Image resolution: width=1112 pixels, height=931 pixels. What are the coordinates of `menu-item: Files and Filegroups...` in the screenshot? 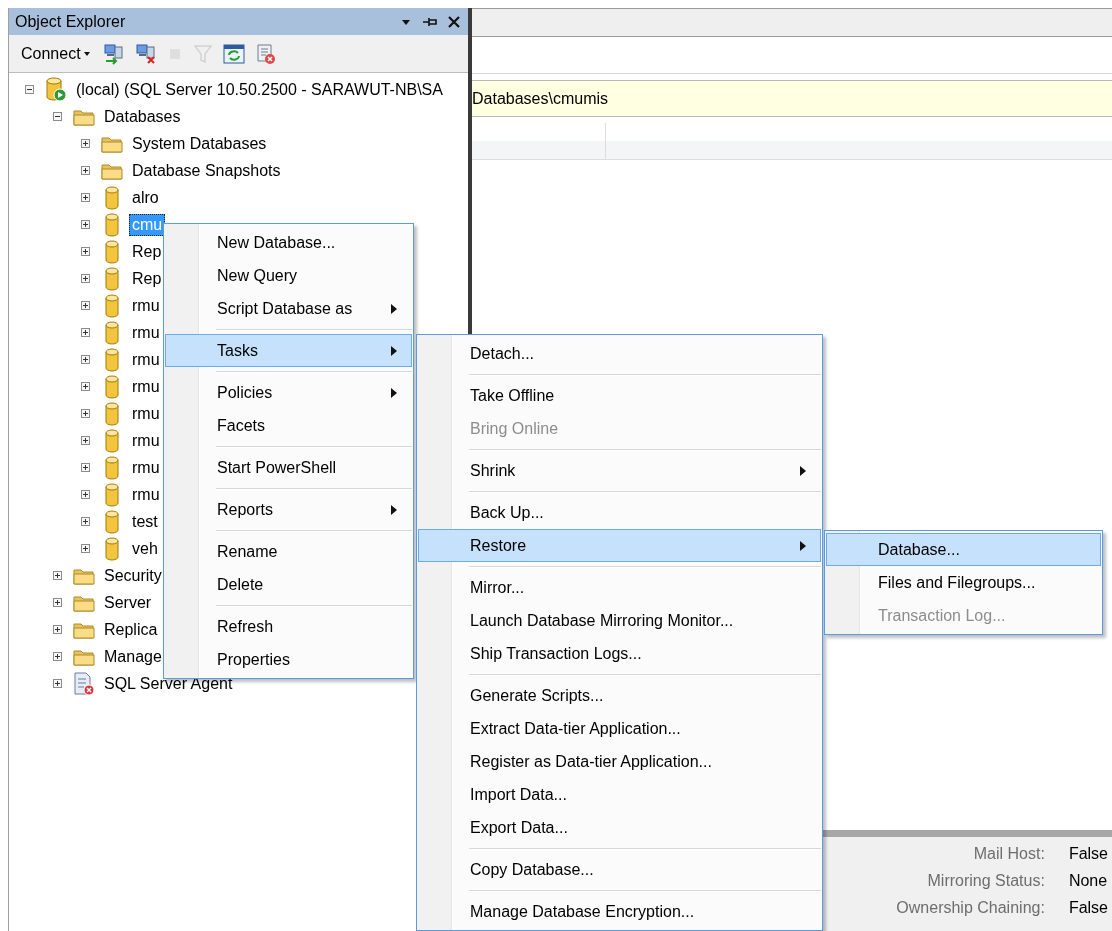 It's located at (963, 582).